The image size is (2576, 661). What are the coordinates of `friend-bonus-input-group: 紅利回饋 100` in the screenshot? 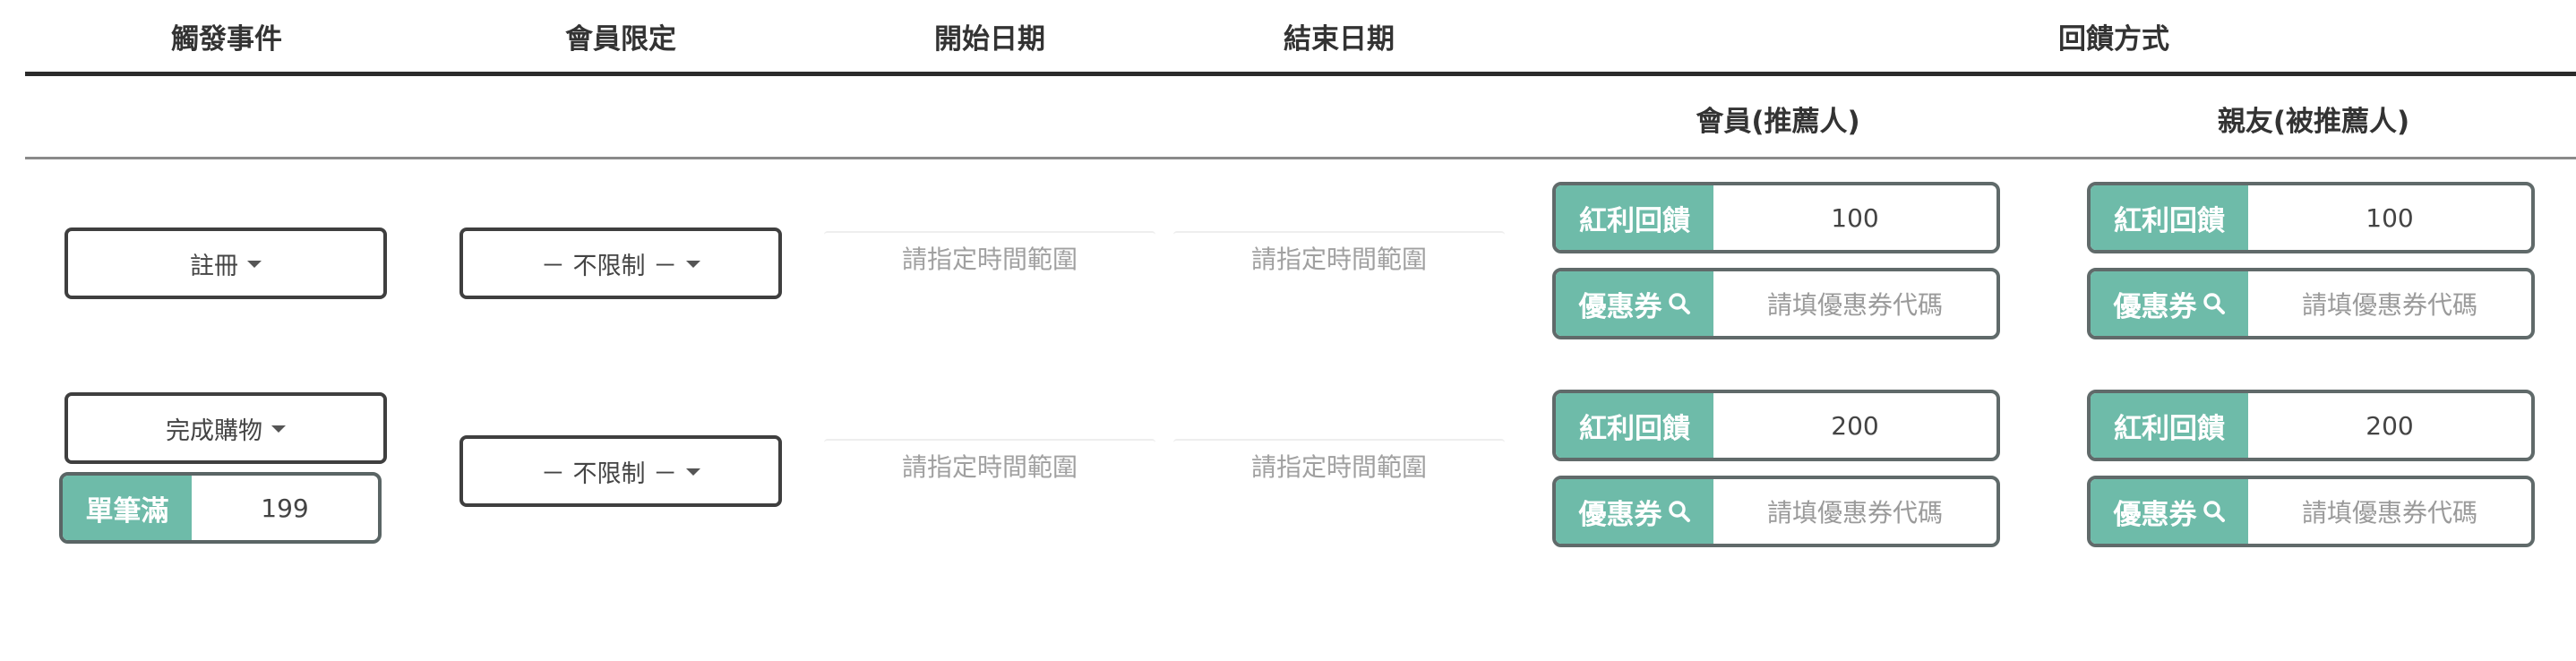 It's located at (2311, 218).